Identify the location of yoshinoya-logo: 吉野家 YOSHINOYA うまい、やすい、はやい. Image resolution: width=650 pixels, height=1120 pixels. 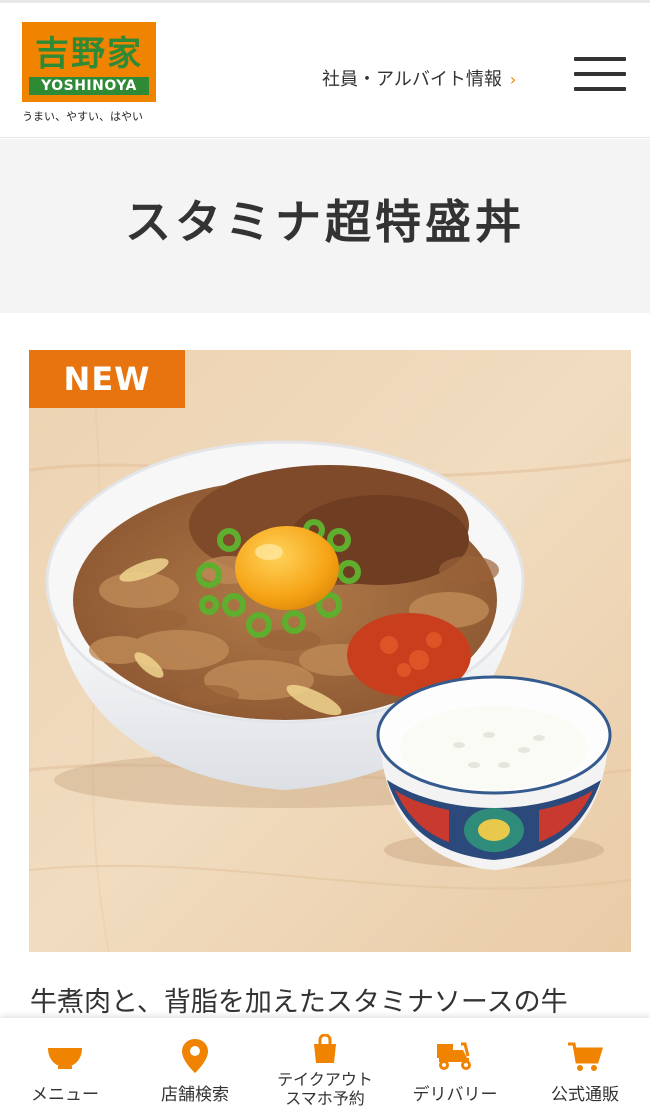
(89, 73).